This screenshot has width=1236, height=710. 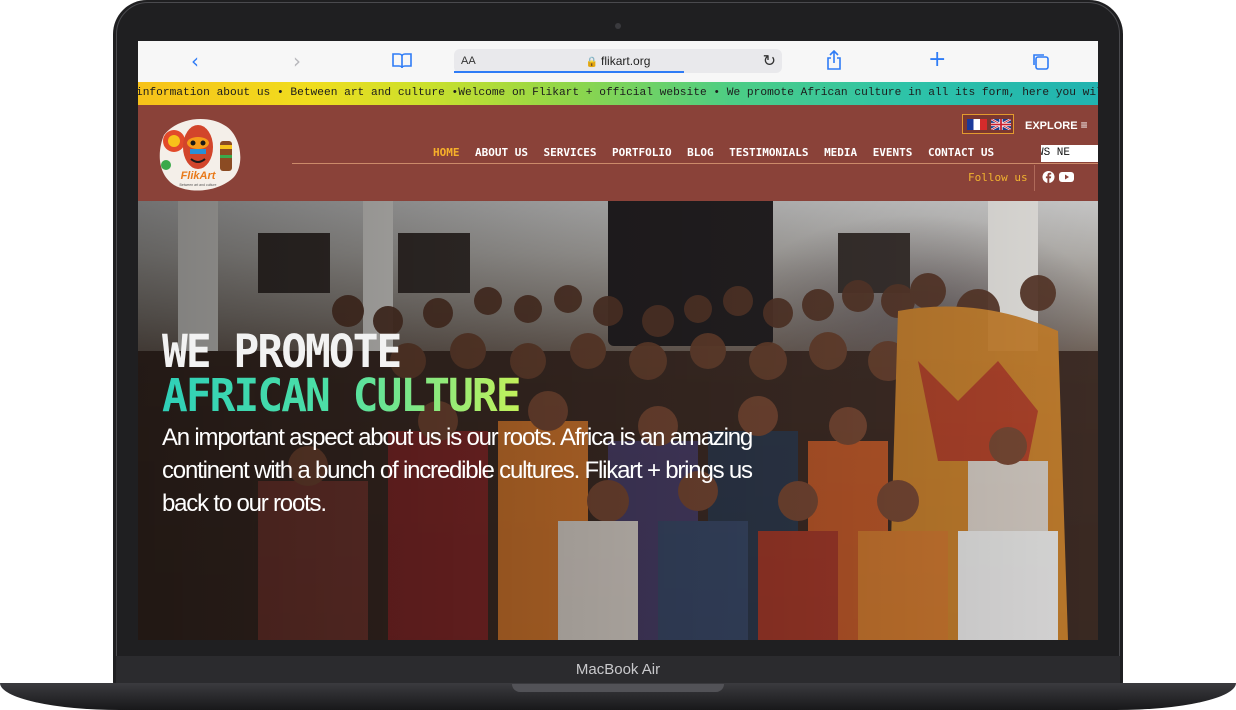 I want to click on book-icon, so click(x=402, y=62).